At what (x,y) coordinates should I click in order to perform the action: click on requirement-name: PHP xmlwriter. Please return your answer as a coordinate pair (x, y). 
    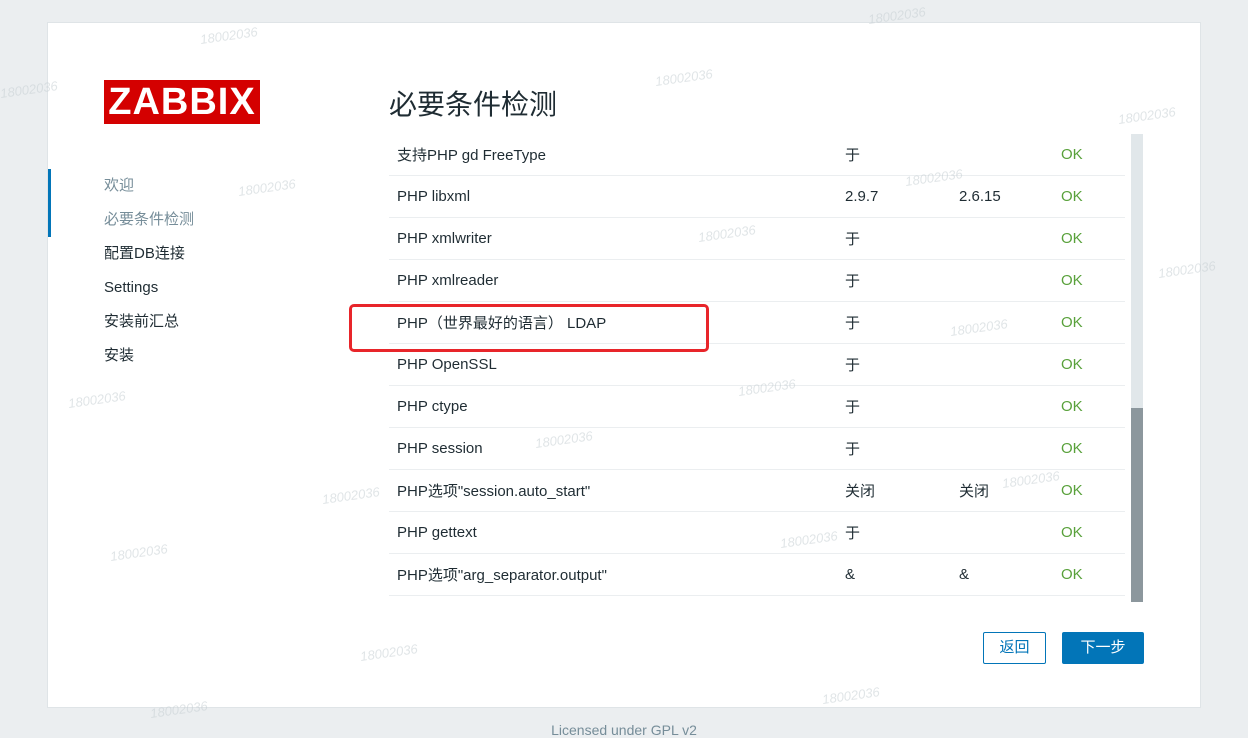
    Looking at the image, I should click on (613, 238).